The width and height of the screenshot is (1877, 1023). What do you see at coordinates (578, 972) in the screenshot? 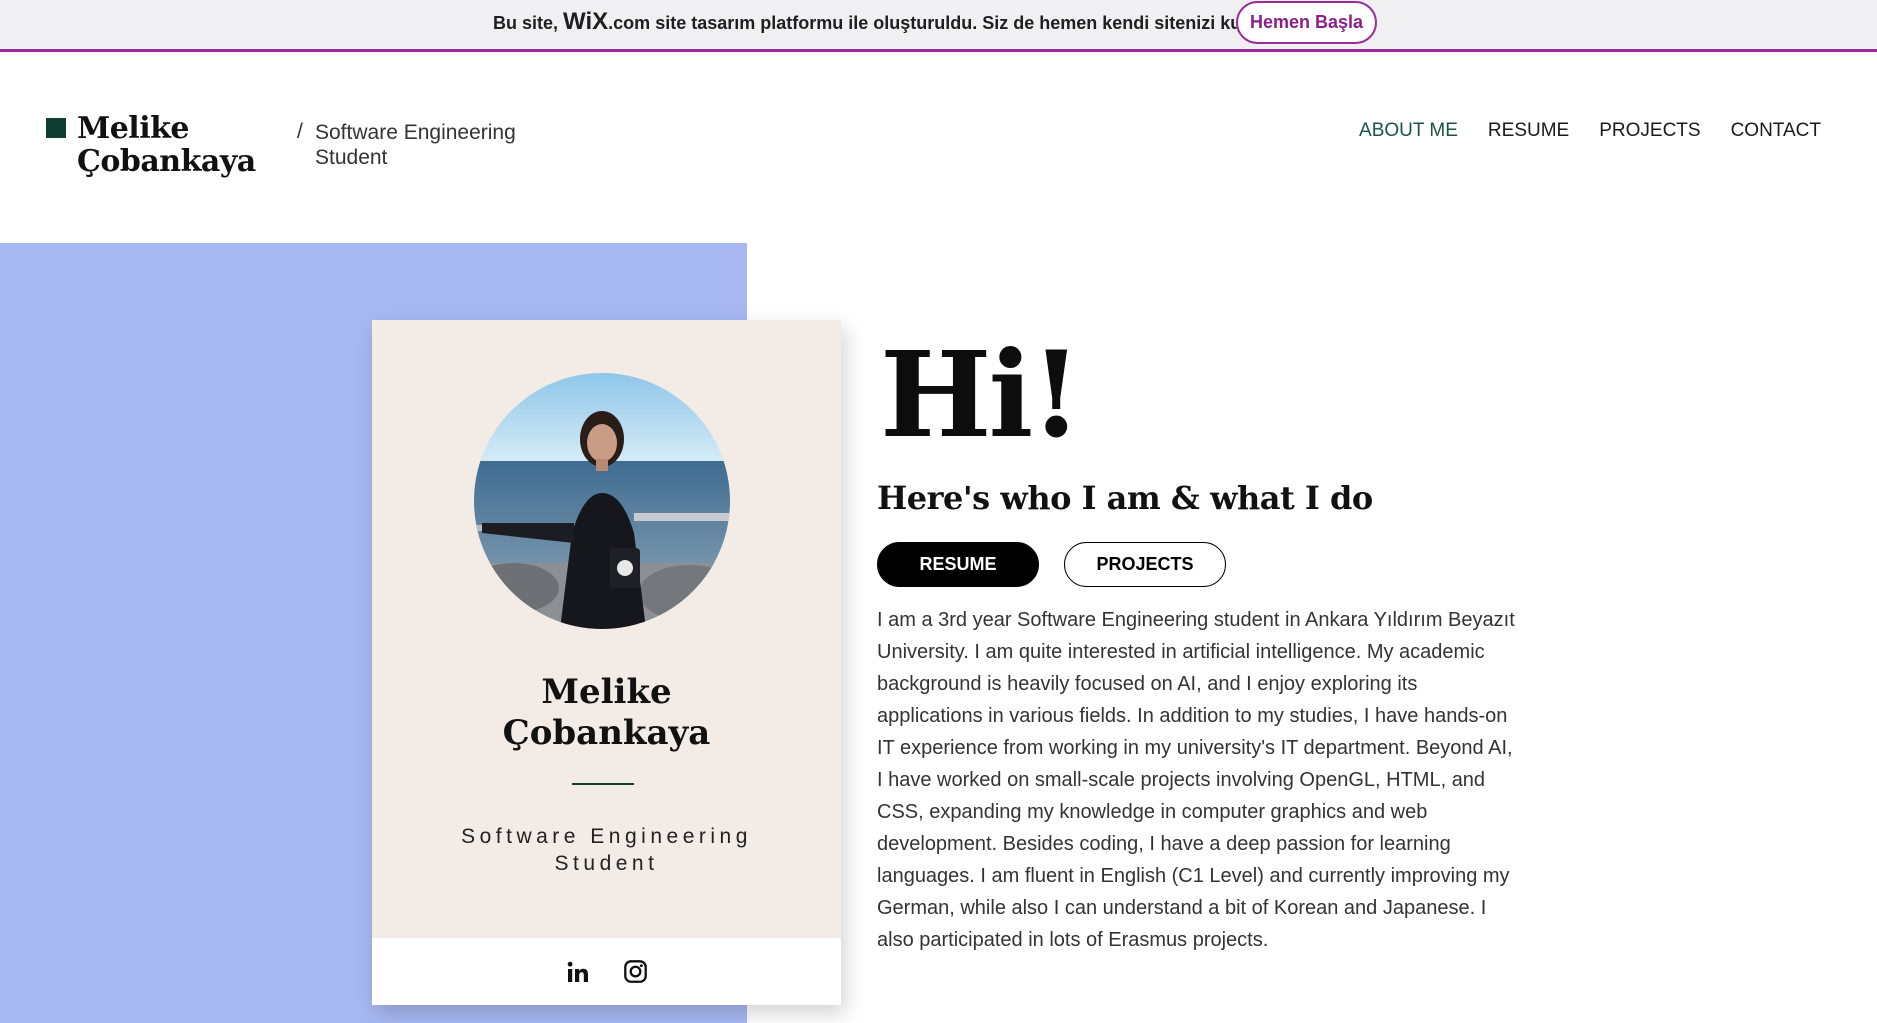
I see `linkedin-icon` at bounding box center [578, 972].